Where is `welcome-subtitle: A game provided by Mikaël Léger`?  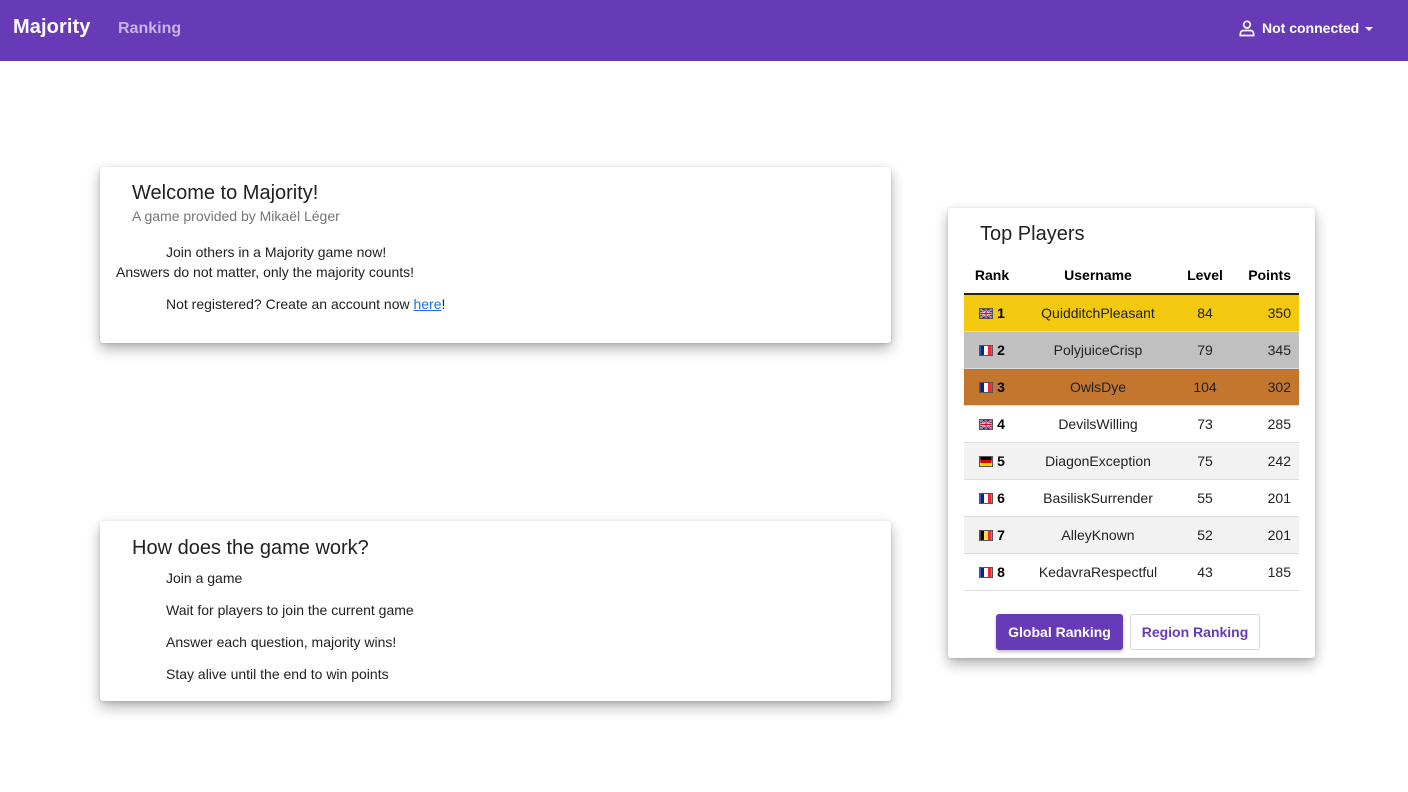
welcome-subtitle: A game provided by Mikaël Léger is located at coordinates (236, 216).